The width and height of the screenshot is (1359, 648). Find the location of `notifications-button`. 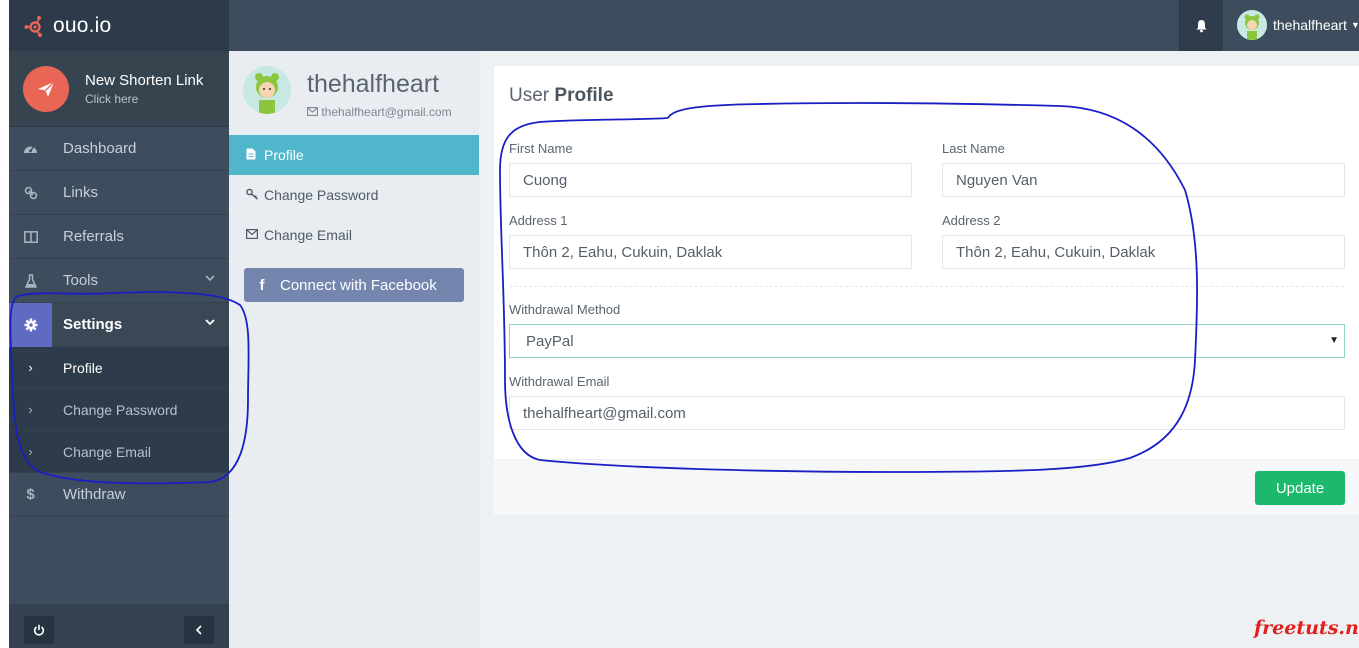

notifications-button is located at coordinates (1201, 25).